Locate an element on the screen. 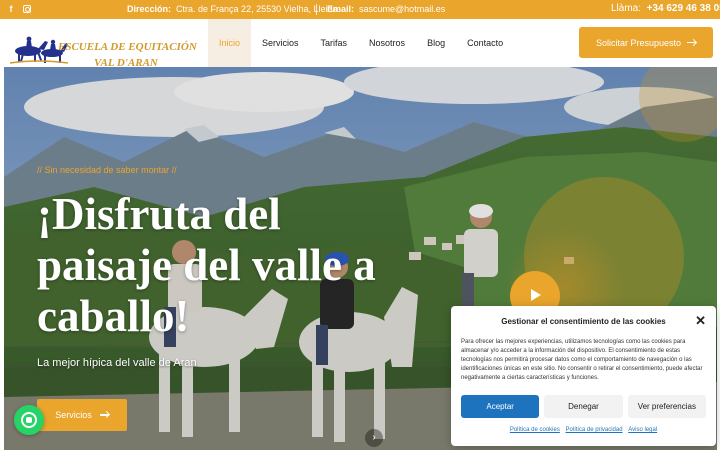  phone-link: +34 629 46 38 05 is located at coordinates (683, 8).